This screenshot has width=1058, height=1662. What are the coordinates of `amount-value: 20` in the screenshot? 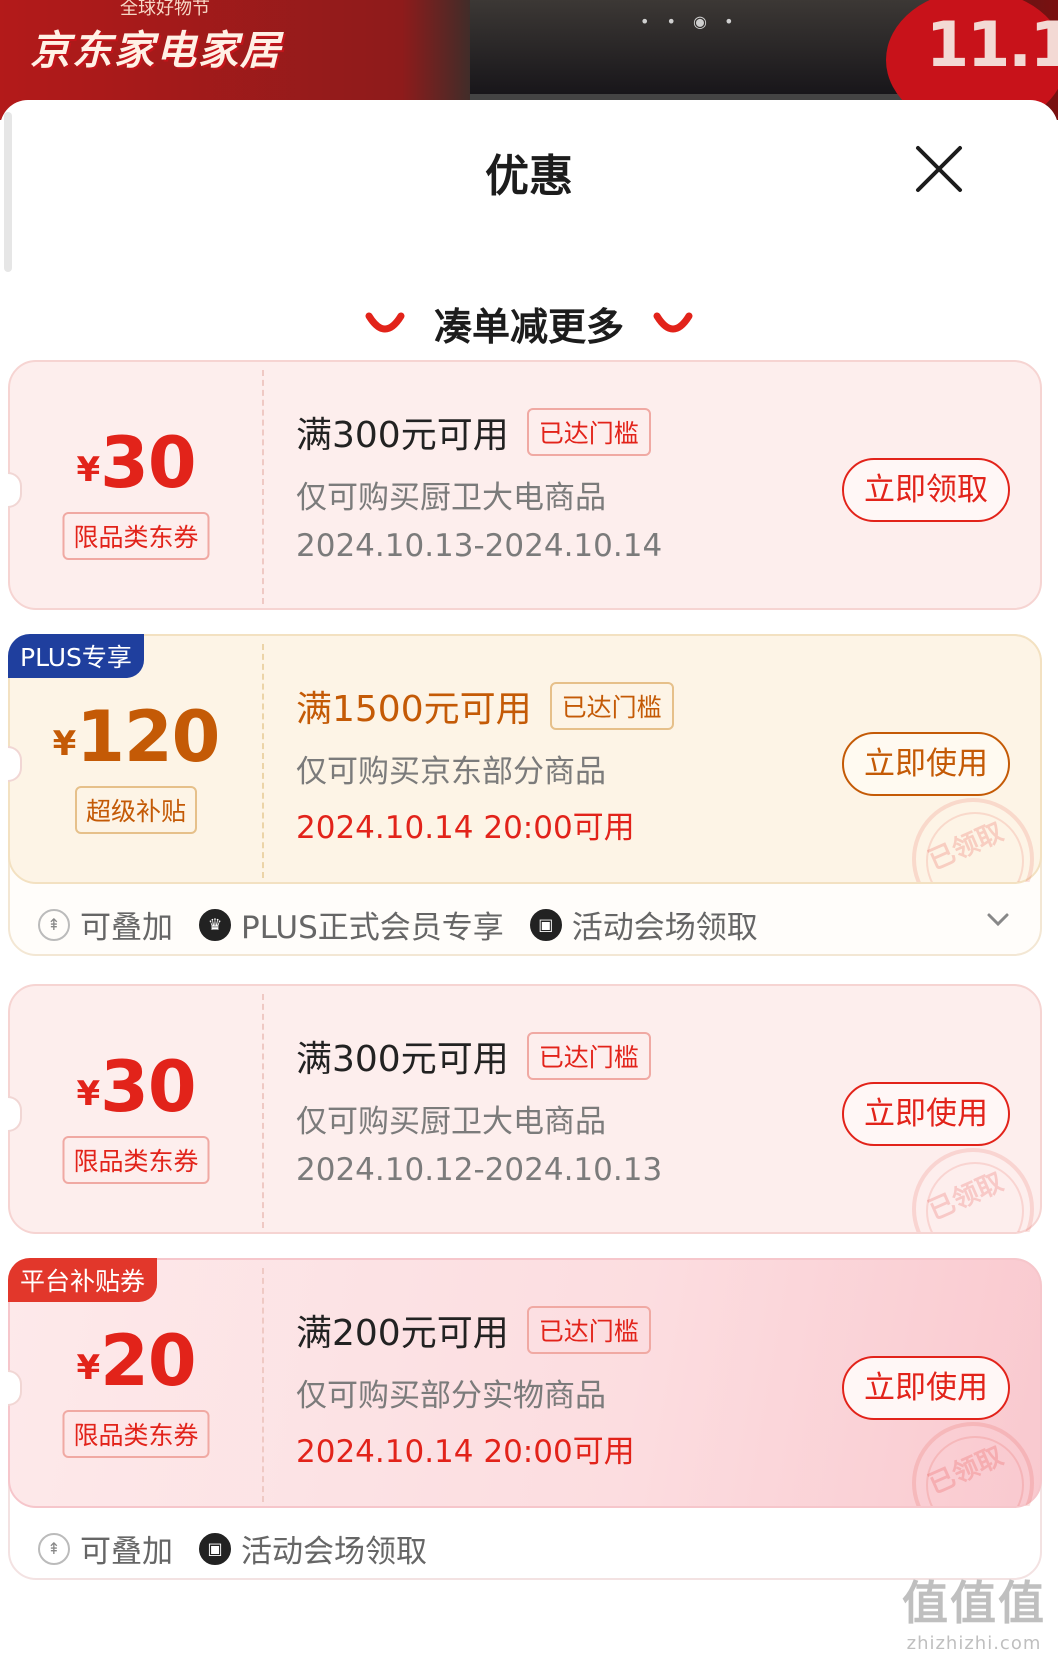 It's located at (148, 1361).